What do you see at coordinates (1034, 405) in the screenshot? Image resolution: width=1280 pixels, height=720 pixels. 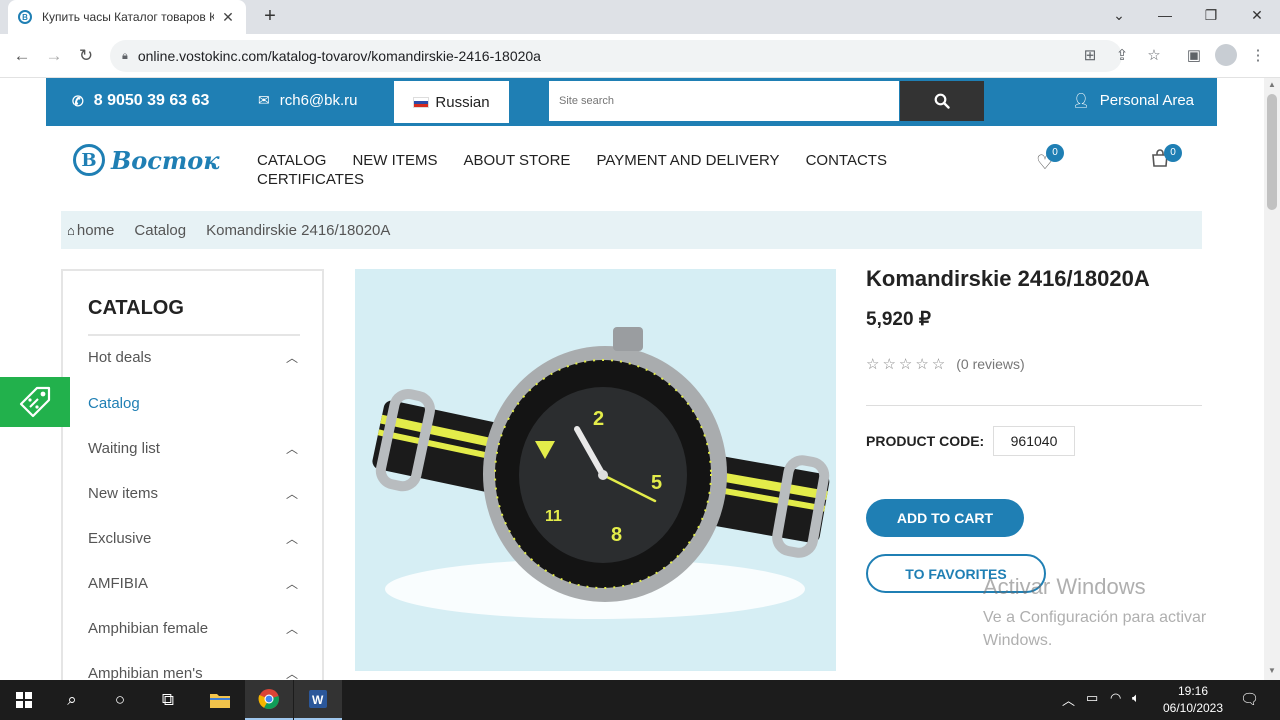 I see `product-divider` at bounding box center [1034, 405].